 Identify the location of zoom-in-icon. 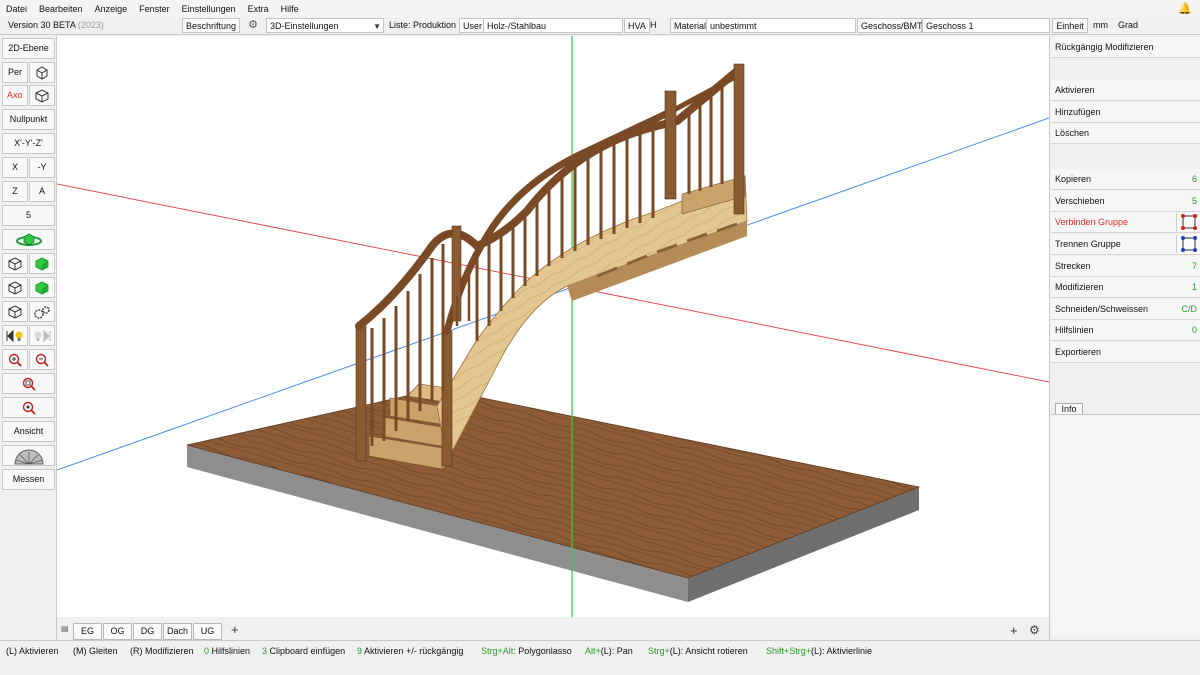
(15, 359).